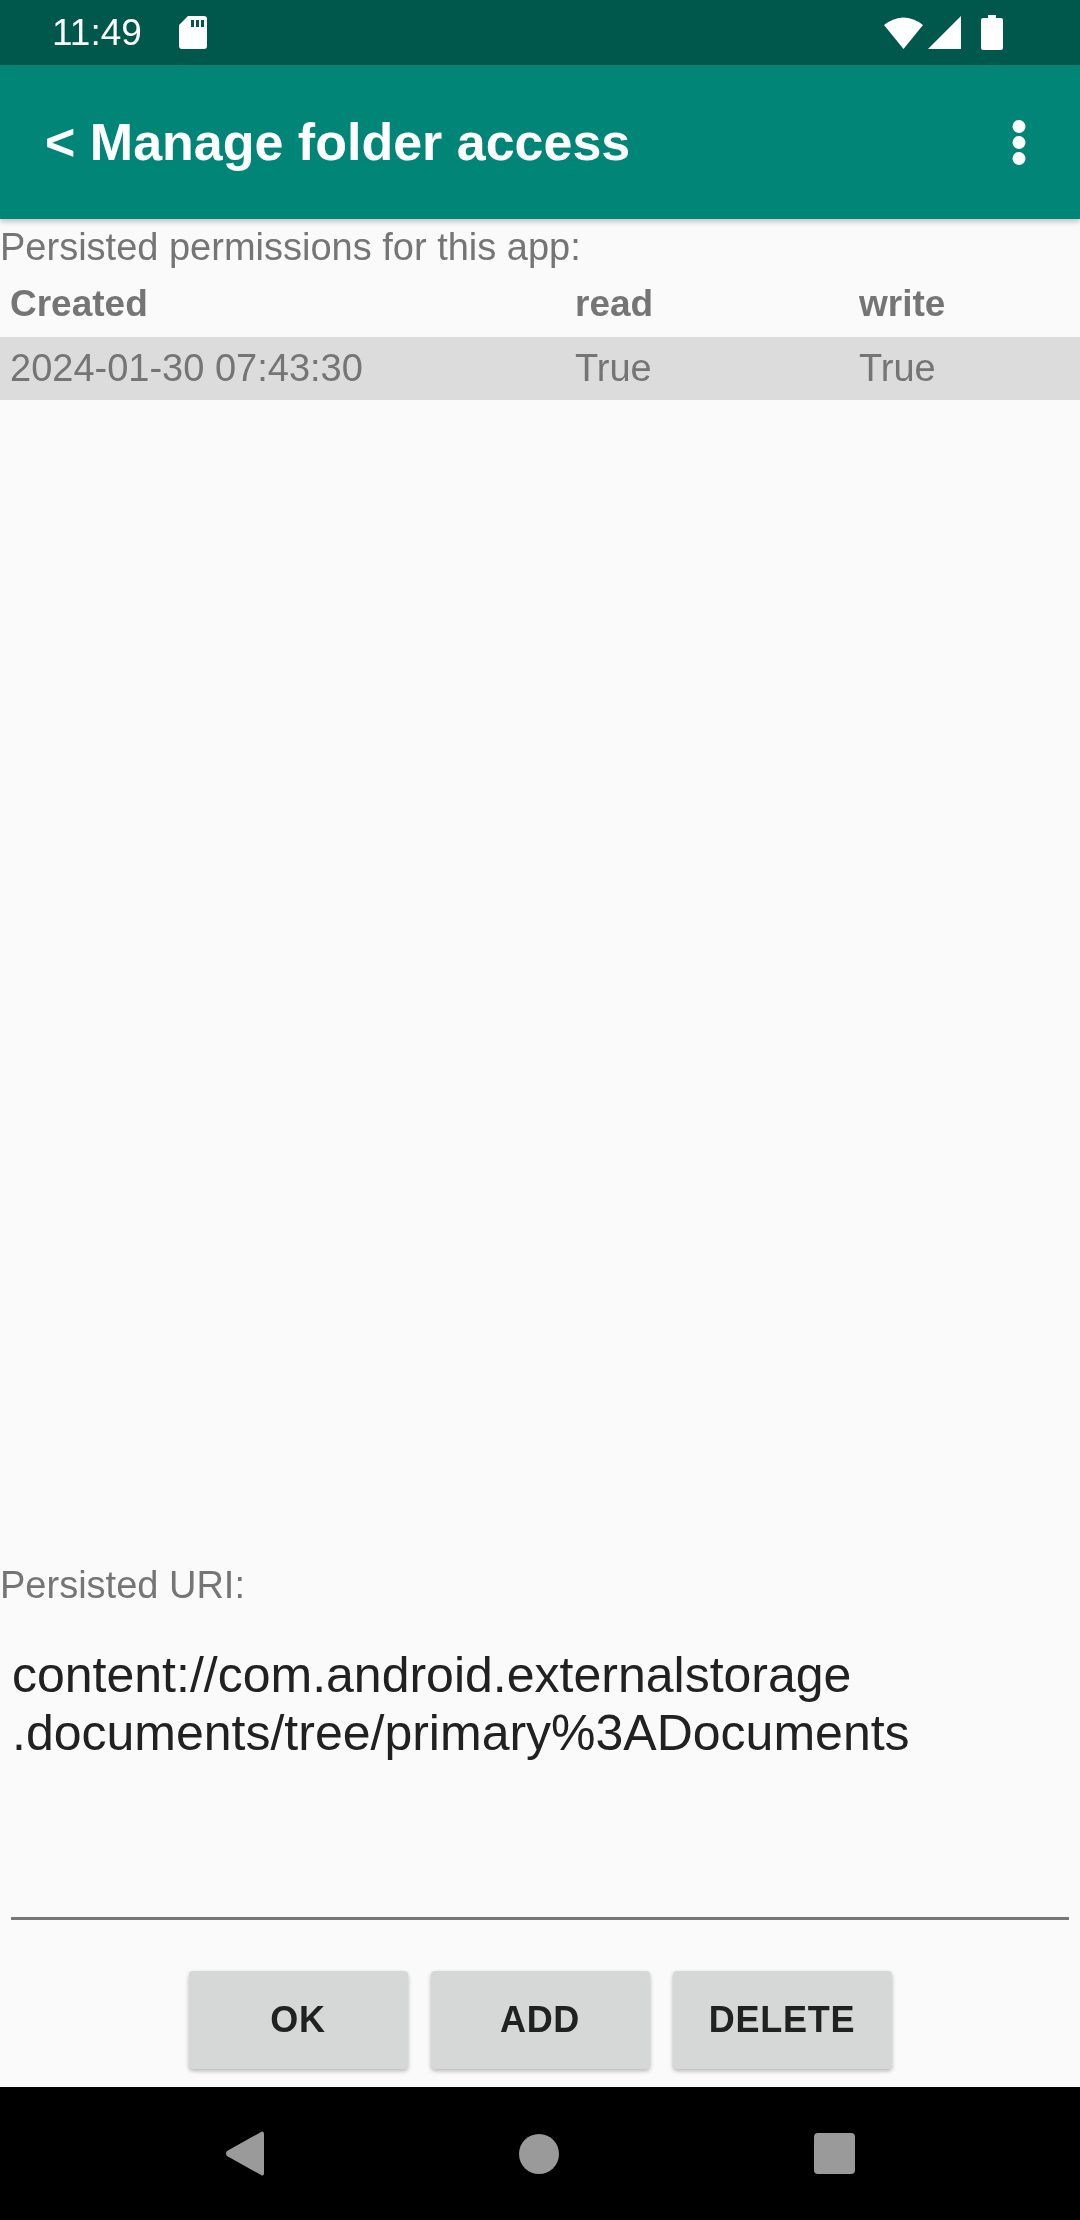 Image resolution: width=1080 pixels, height=2220 pixels. I want to click on uri-input-field: content://com.android.externalstorage.documents/tree/primary%3ADocuments, so click(540, 1765).